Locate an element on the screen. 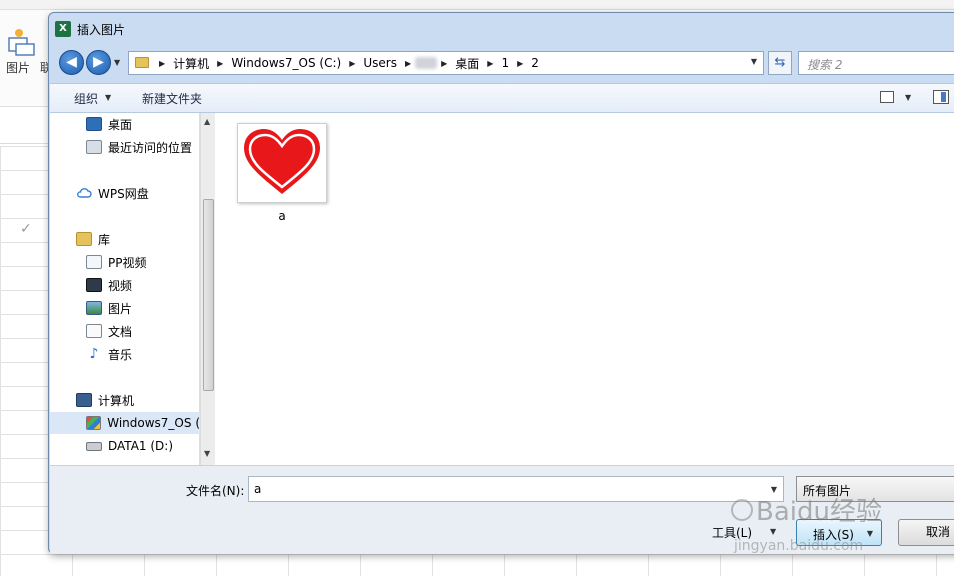 Image resolution: width=954 pixels, height=576 pixels. forward-button: ▶ is located at coordinates (98, 62).